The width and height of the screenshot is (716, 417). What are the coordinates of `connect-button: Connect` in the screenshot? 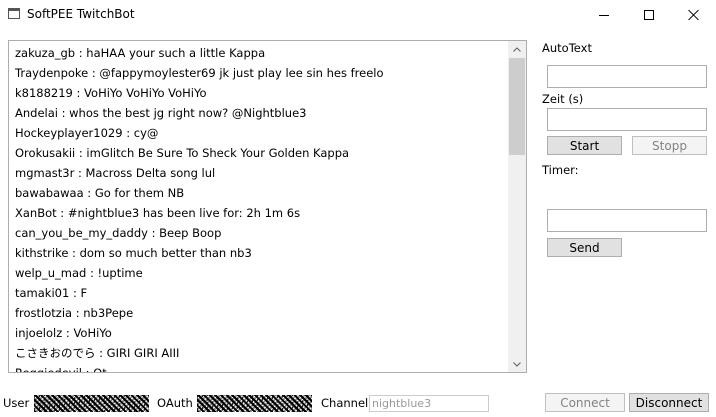 It's located at (585, 402).